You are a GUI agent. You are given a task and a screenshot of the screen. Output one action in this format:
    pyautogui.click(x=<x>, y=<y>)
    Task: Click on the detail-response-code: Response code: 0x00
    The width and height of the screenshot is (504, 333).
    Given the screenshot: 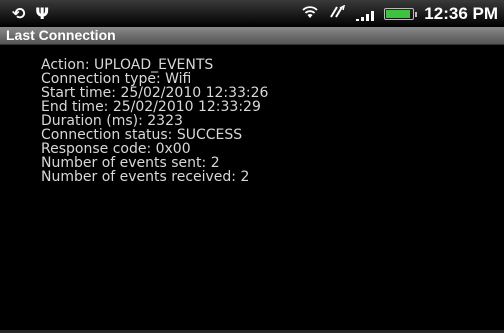 What is the action you would take?
    pyautogui.click(x=116, y=149)
    